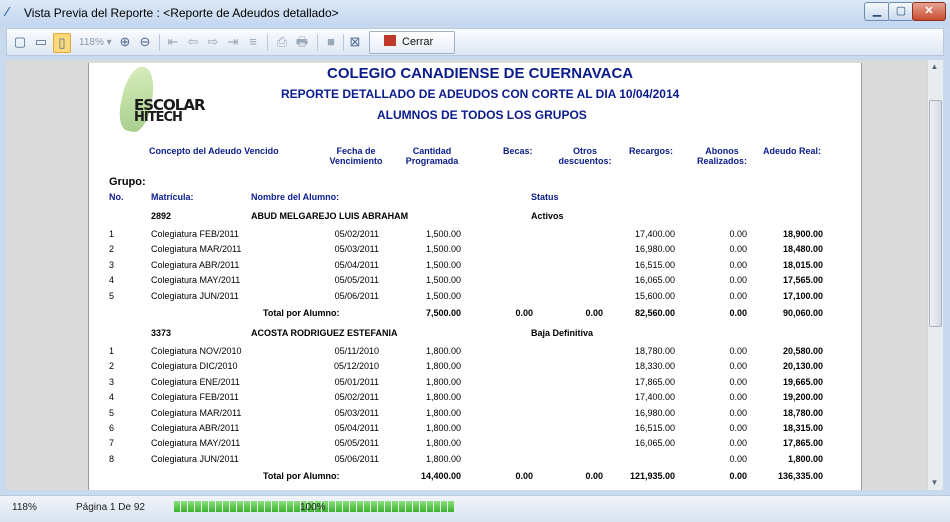 The width and height of the screenshot is (950, 522). What do you see at coordinates (214, 151) in the screenshot?
I see `header-concepto: Concepto del Adeudo Vencido` at bounding box center [214, 151].